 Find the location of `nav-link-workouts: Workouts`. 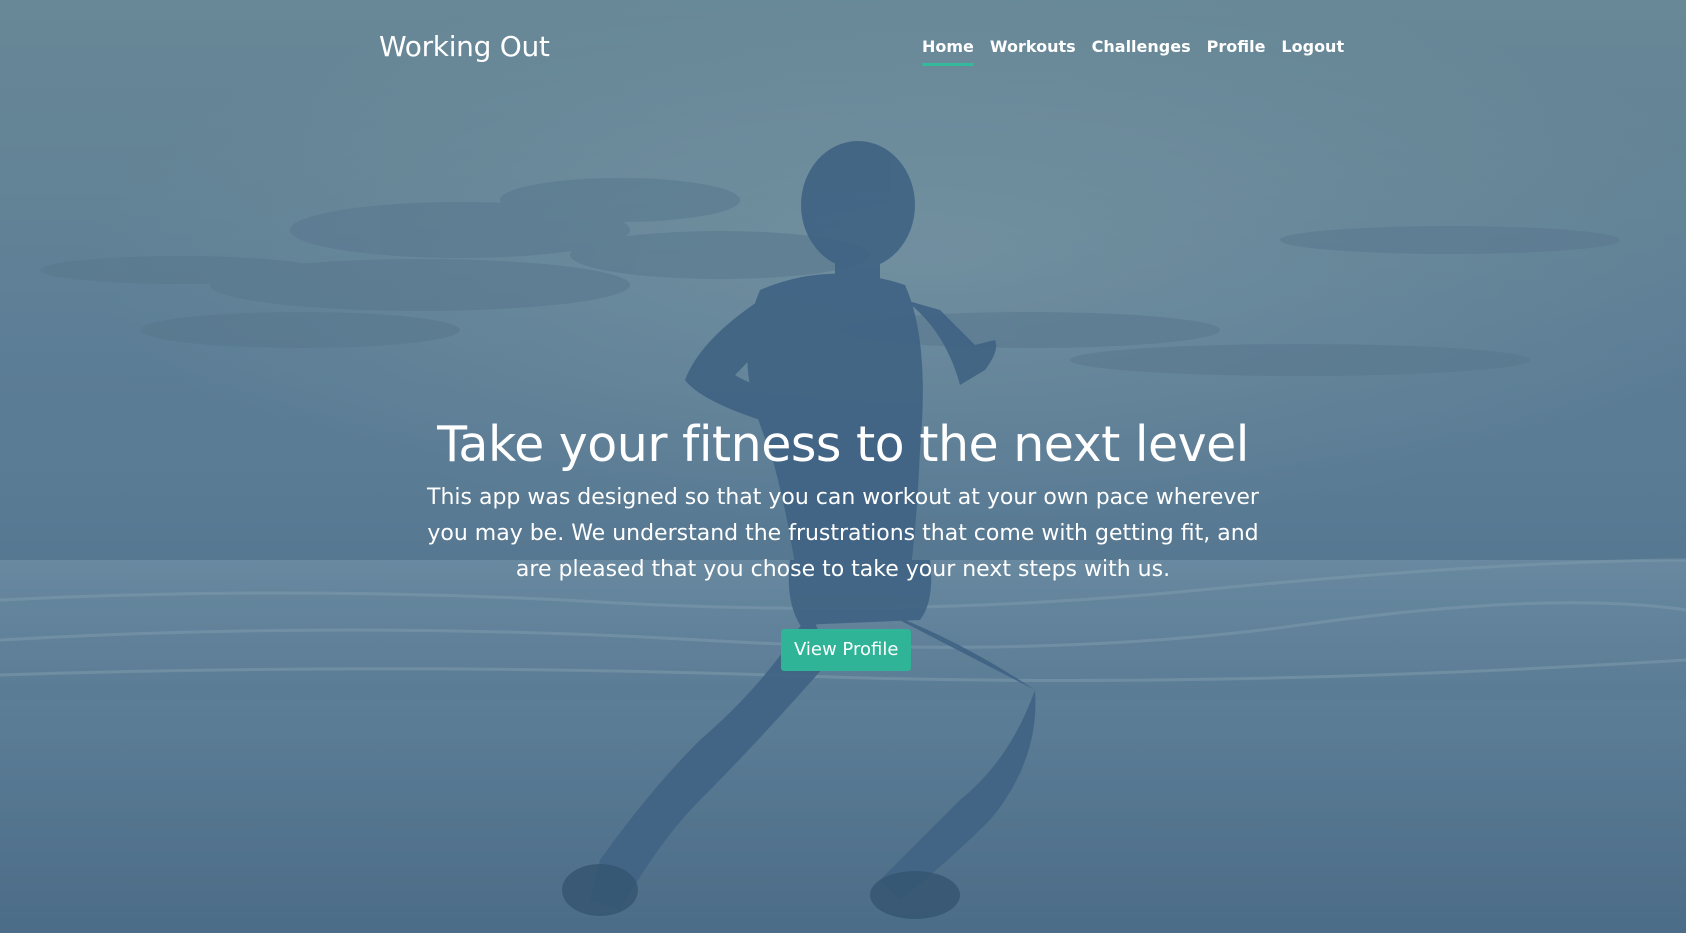

nav-link-workouts: Workouts is located at coordinates (1033, 51).